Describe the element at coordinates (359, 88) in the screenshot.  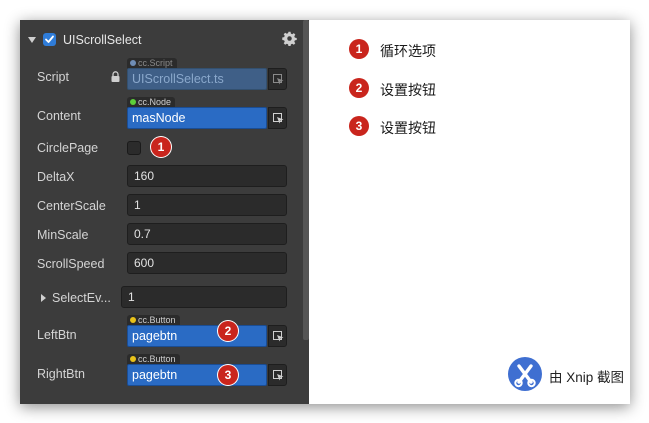
I see `legend-badge: 2` at that location.